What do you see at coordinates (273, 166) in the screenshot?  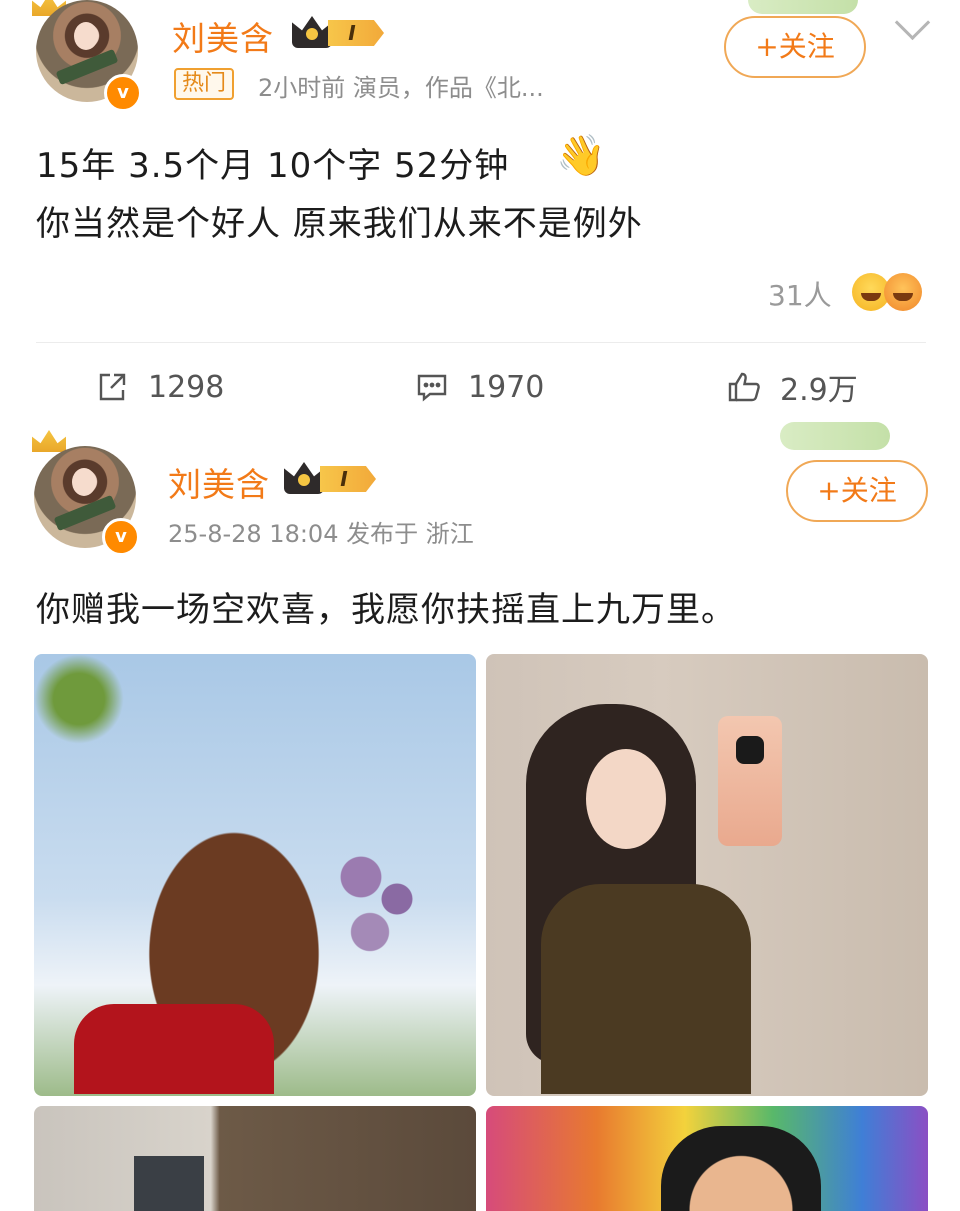 I see `post-text-line-1: 15年 3.5个月 10个字 52分钟` at bounding box center [273, 166].